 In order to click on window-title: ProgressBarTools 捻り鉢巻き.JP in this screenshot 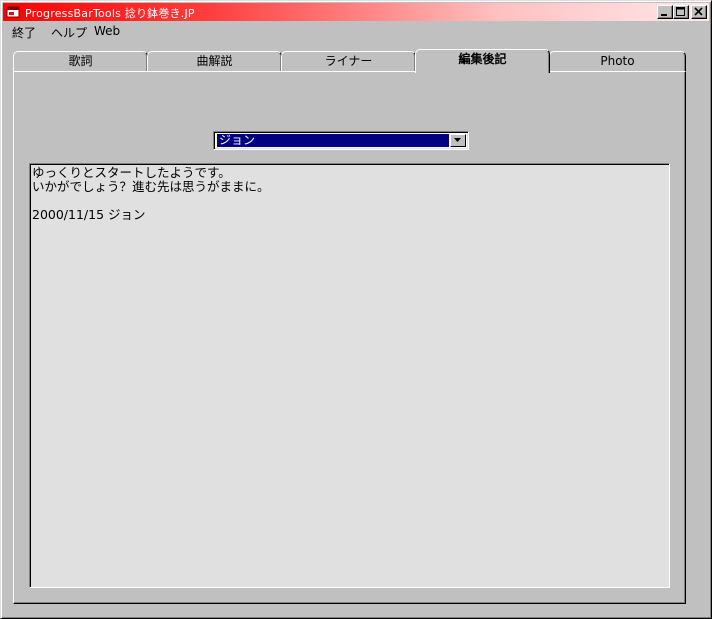, I will do `click(110, 13)`.